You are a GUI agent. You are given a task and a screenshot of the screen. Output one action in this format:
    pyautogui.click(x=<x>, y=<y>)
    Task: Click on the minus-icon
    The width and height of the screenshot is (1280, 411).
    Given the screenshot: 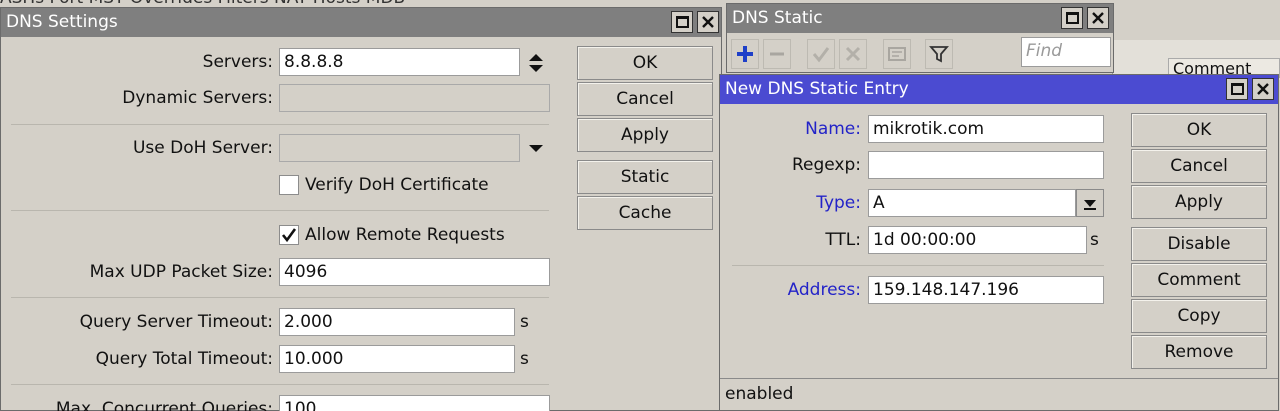 What is the action you would take?
    pyautogui.click(x=777, y=54)
    